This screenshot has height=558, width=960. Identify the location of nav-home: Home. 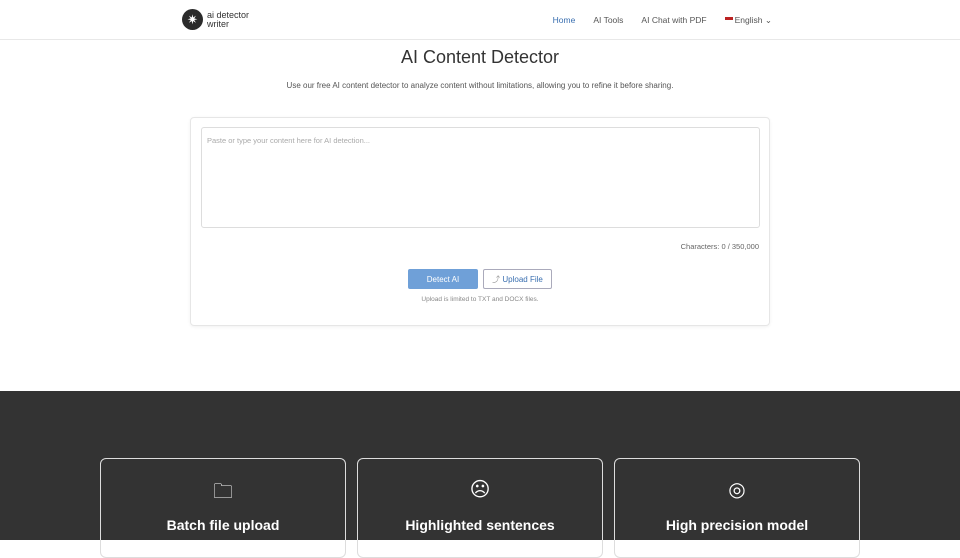
(564, 20).